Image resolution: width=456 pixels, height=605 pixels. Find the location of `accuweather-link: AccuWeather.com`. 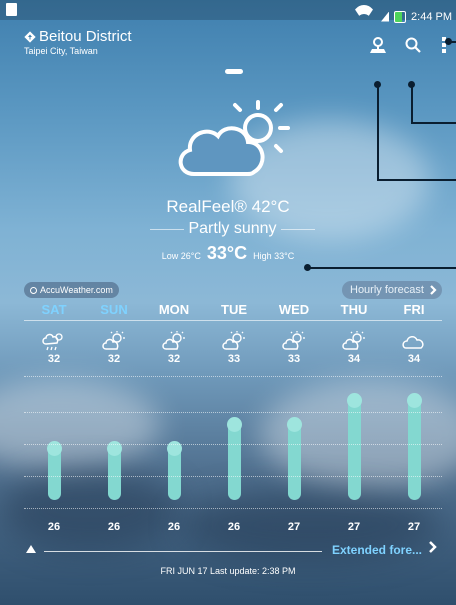

accuweather-link: AccuWeather.com is located at coordinates (71, 290).